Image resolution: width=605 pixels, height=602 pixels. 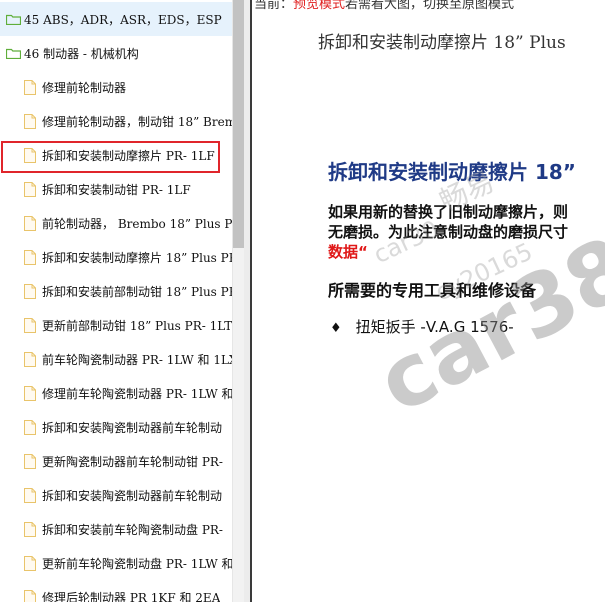 I want to click on tree-item-label: 拆卸和安装制动摩擦片 18” Plus PR, so click(x=137, y=257).